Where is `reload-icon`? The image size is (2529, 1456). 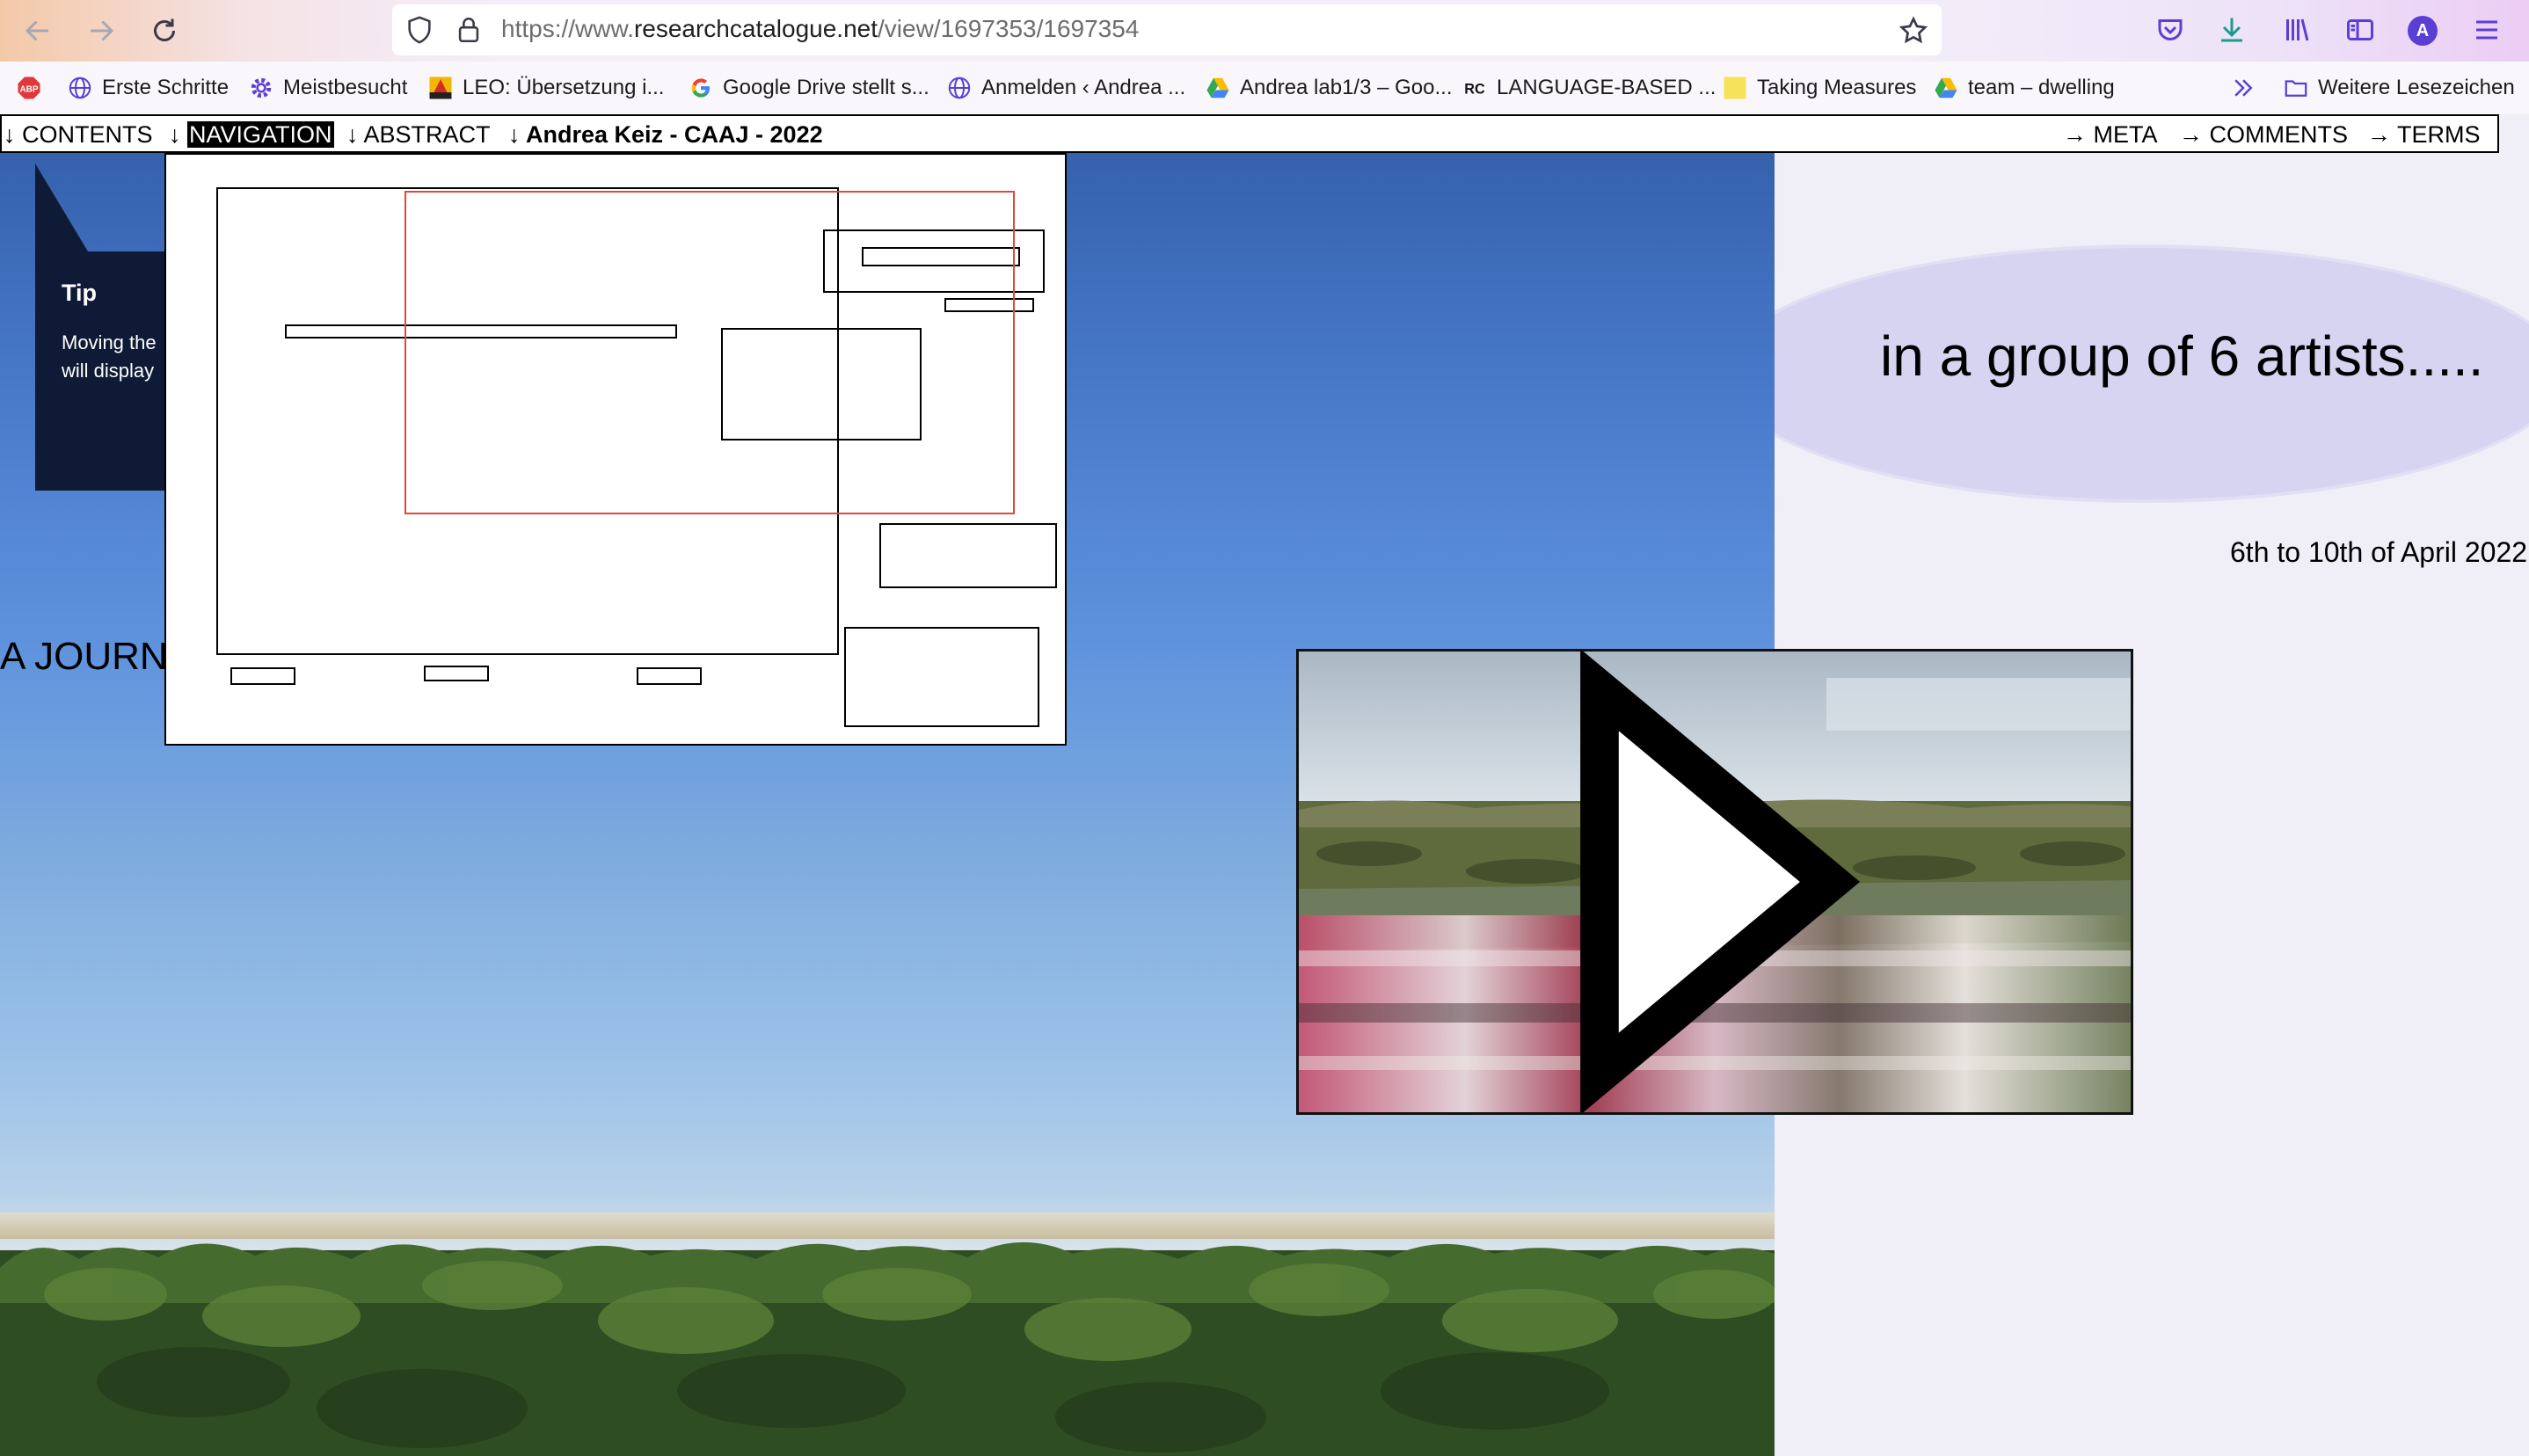 reload-icon is located at coordinates (164, 29).